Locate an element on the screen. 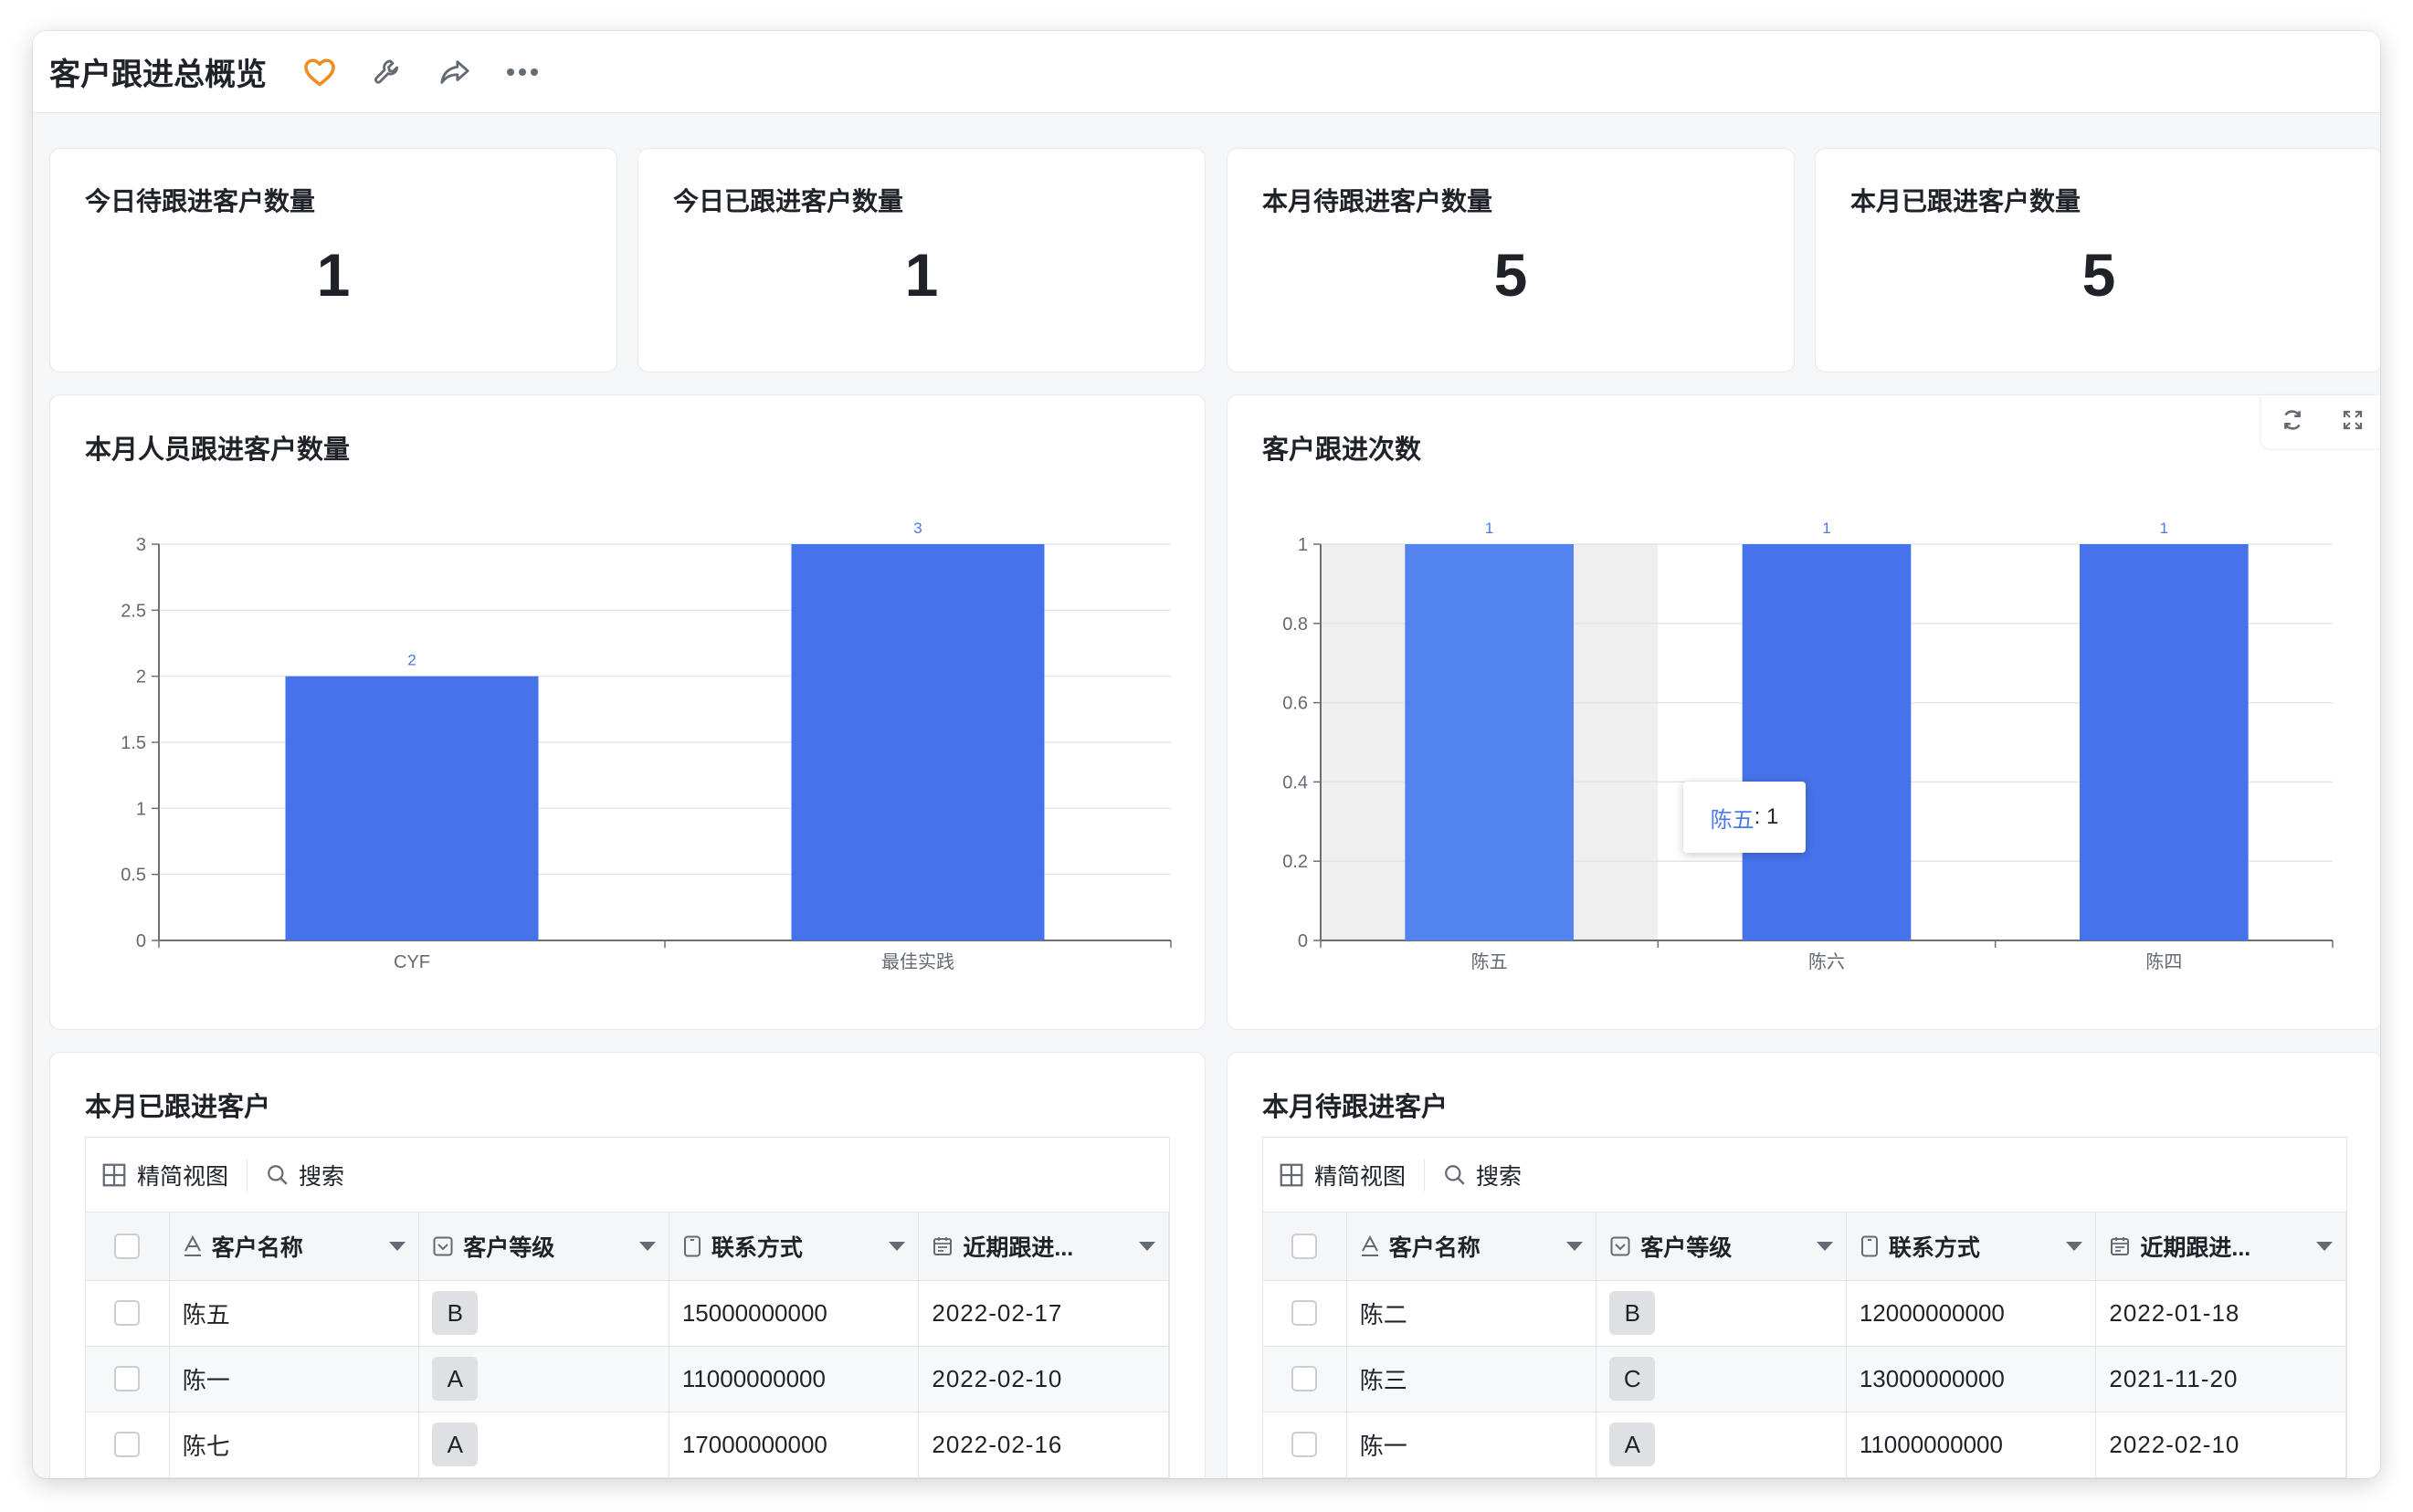 This screenshot has height=1512, width=2413. cell-date: 2022-01-18 is located at coordinates (2220, 1313).